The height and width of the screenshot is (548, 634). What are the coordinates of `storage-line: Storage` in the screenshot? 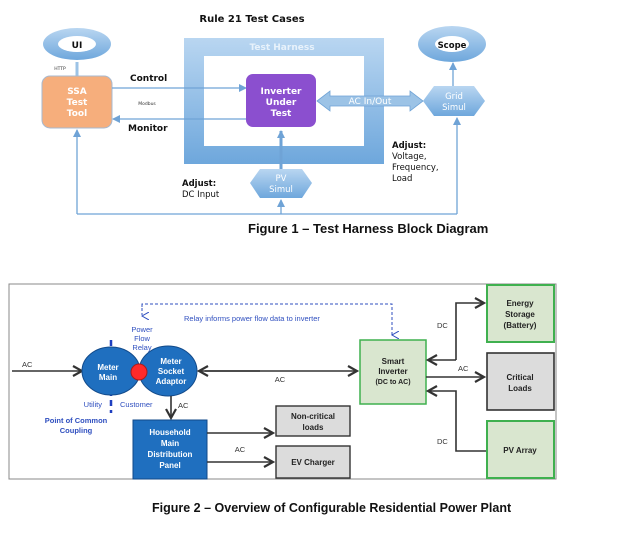 It's located at (520, 314).